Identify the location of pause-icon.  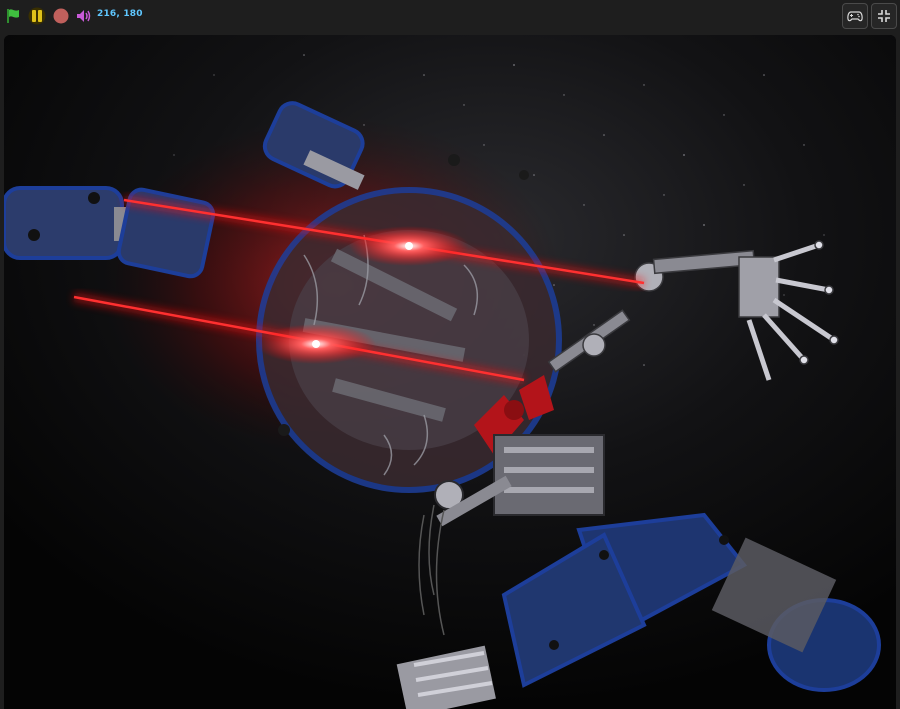
(37, 16).